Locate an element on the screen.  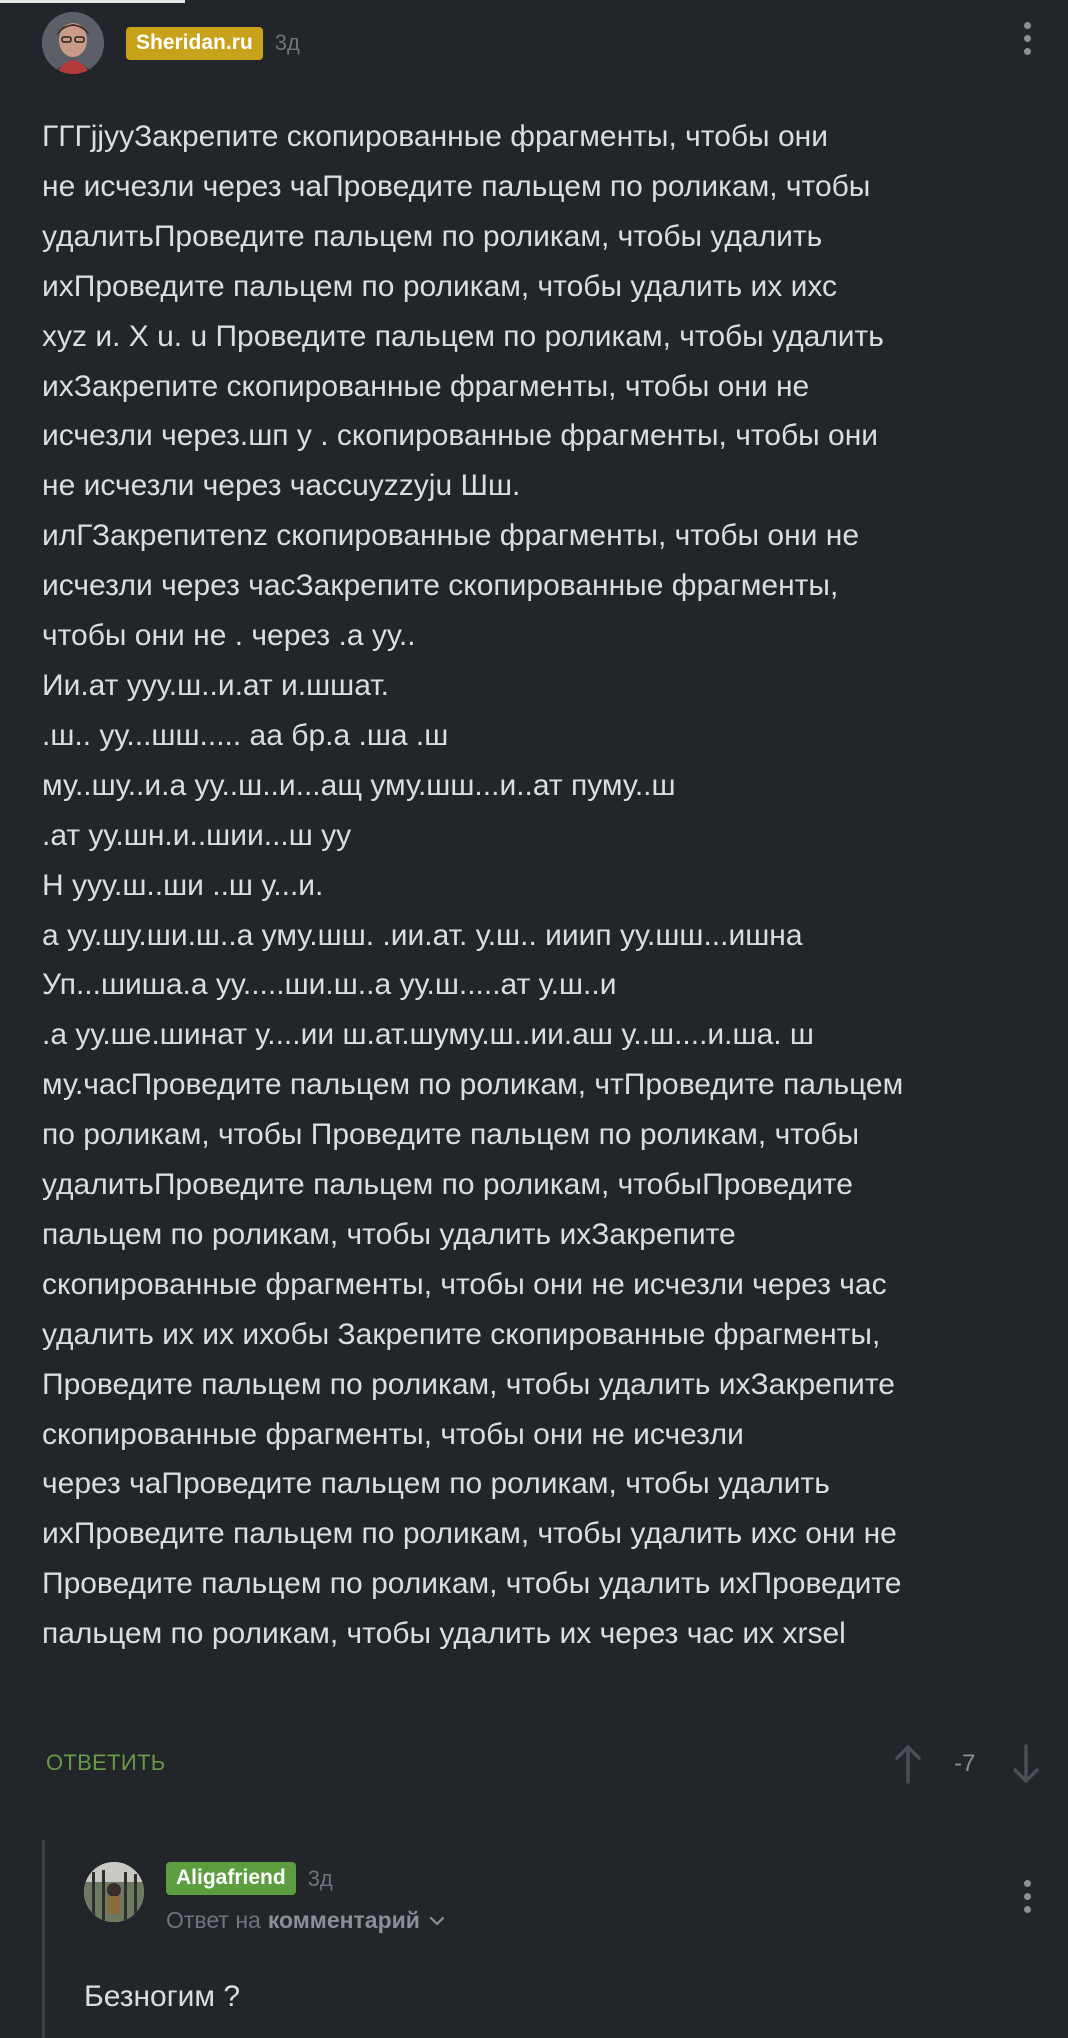
arrow-down-icon is located at coordinates (1026, 1764).